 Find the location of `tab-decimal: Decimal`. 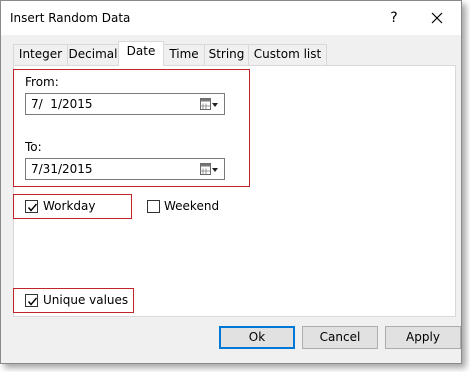

tab-decimal: Decimal is located at coordinates (93, 54).